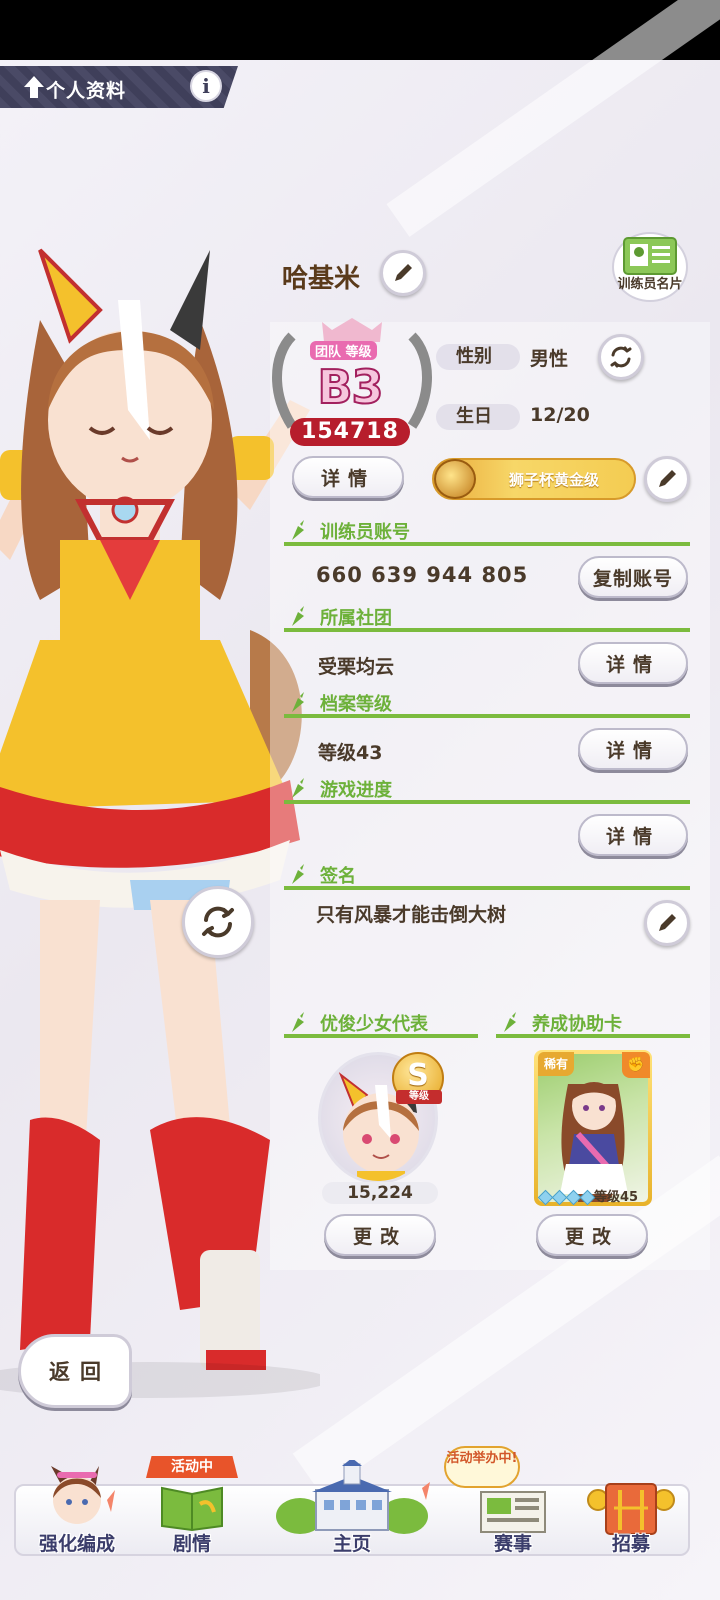  I want to click on info-button: i, so click(206, 86).